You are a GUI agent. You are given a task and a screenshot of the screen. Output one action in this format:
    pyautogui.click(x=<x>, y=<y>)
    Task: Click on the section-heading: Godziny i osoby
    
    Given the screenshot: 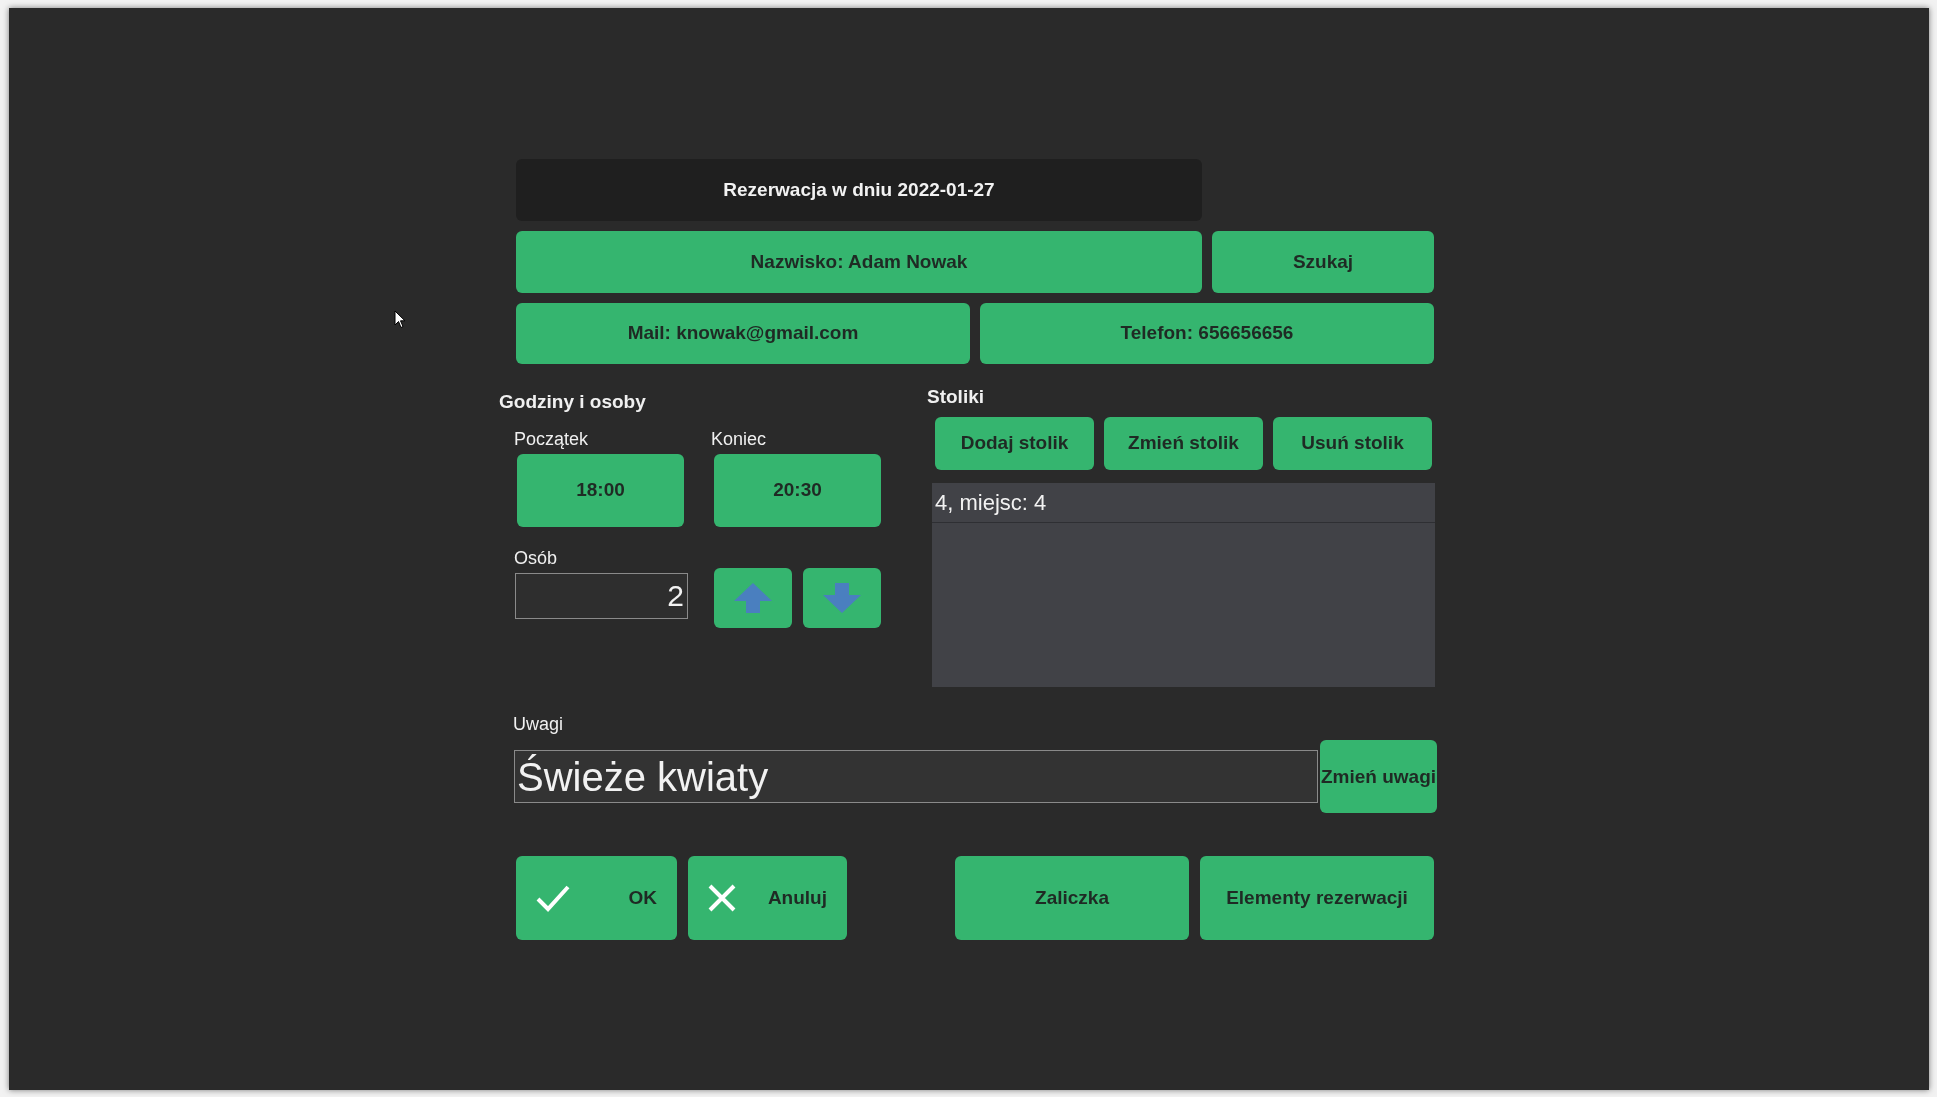 What is the action you would take?
    pyautogui.click(x=573, y=402)
    